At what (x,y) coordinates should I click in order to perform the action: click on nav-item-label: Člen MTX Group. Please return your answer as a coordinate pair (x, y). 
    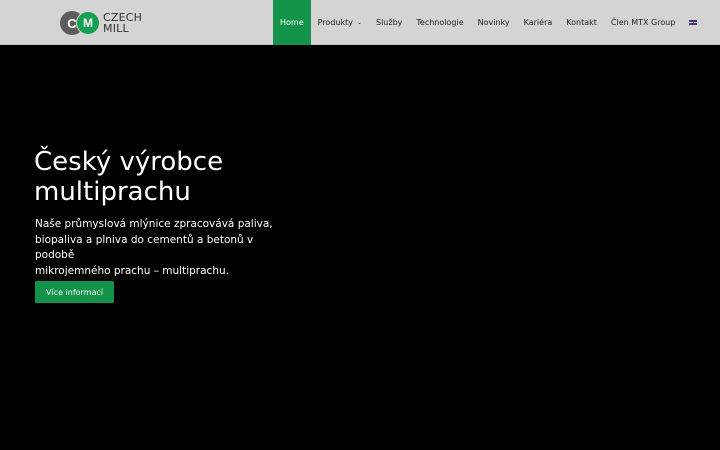
    Looking at the image, I should click on (643, 22).